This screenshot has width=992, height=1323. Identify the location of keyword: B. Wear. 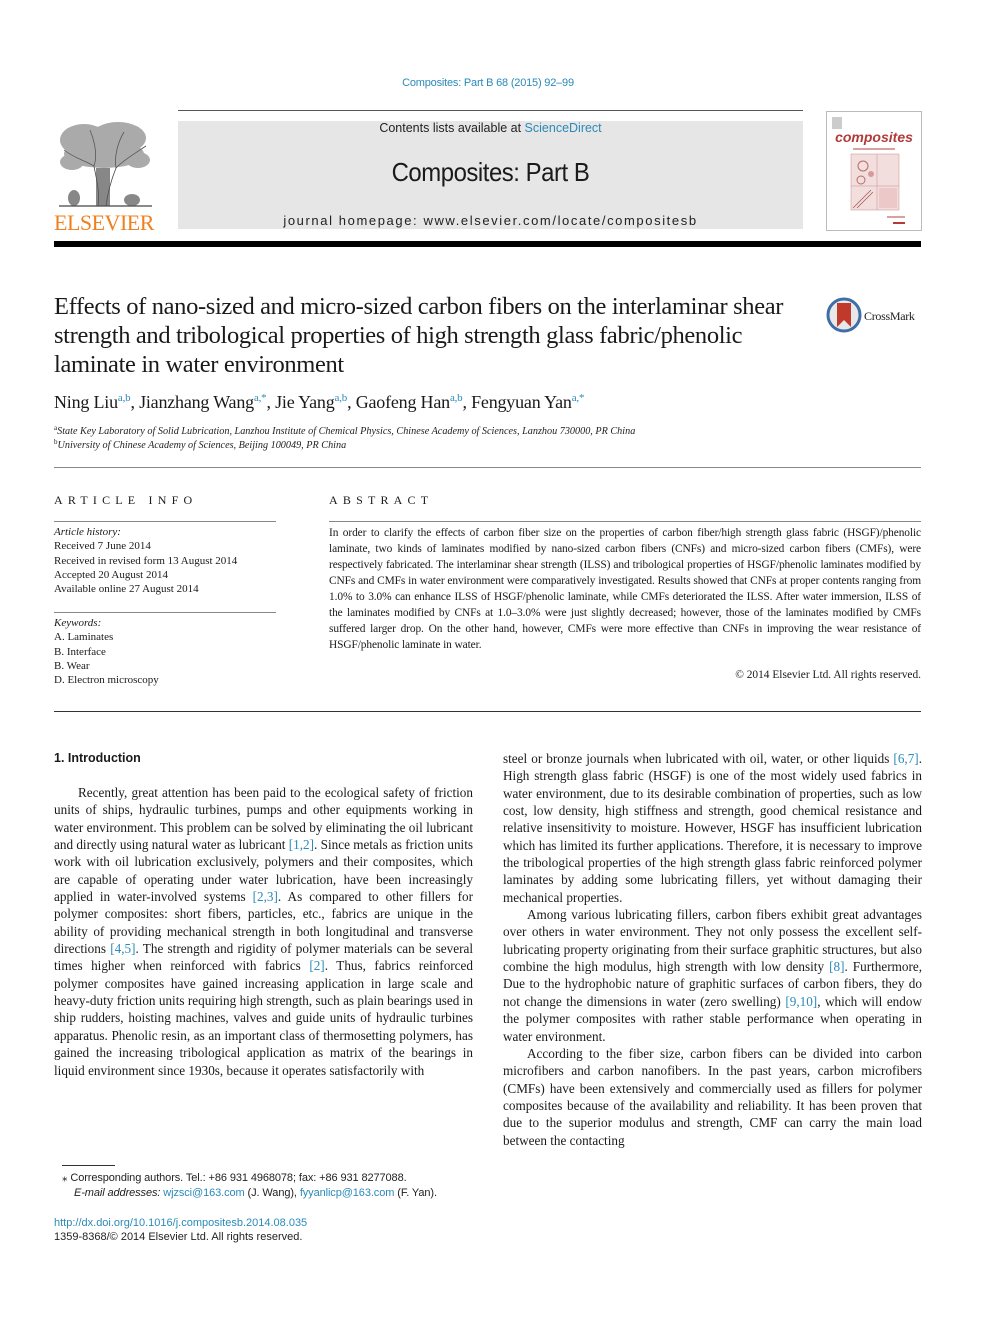
(72, 665).